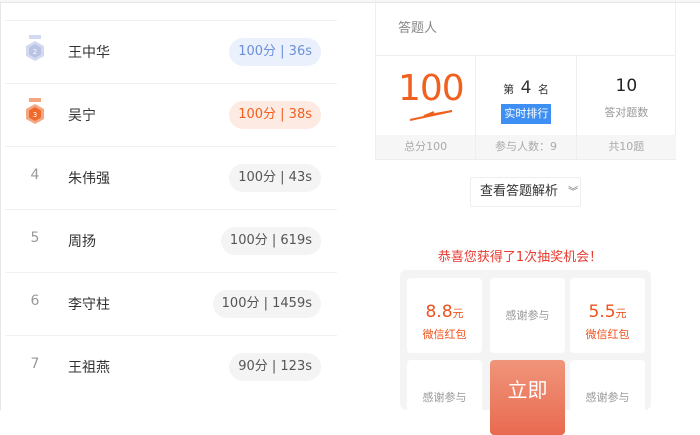 This screenshot has height=435, width=700. I want to click on prize-cell: 8.8元微信红包, so click(444, 315).